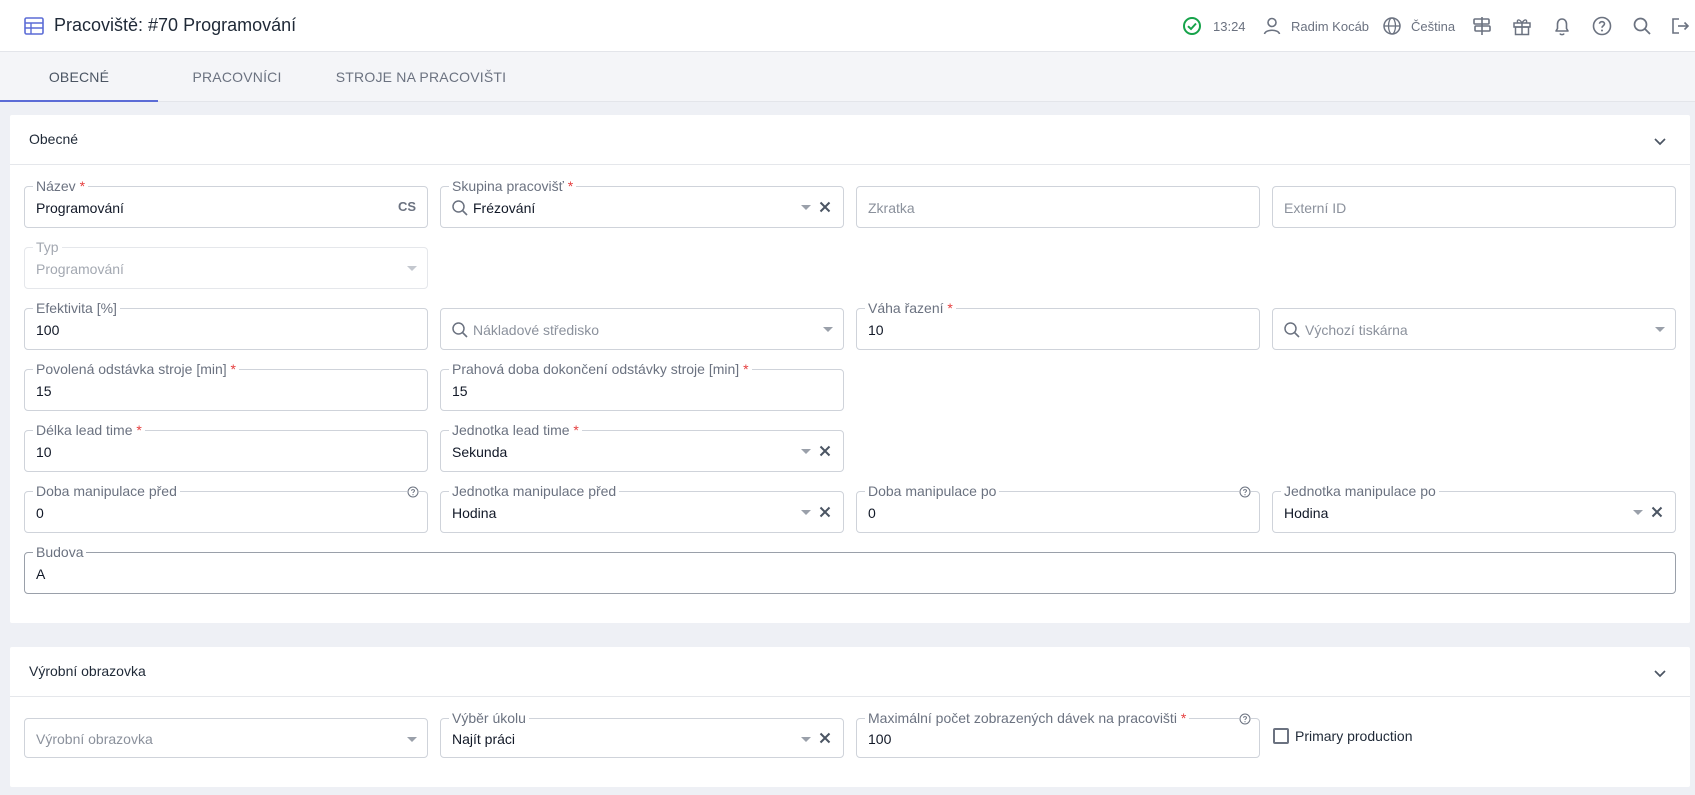 The width and height of the screenshot is (1695, 795). What do you see at coordinates (1281, 736) in the screenshot?
I see `primary-production-checkbox` at bounding box center [1281, 736].